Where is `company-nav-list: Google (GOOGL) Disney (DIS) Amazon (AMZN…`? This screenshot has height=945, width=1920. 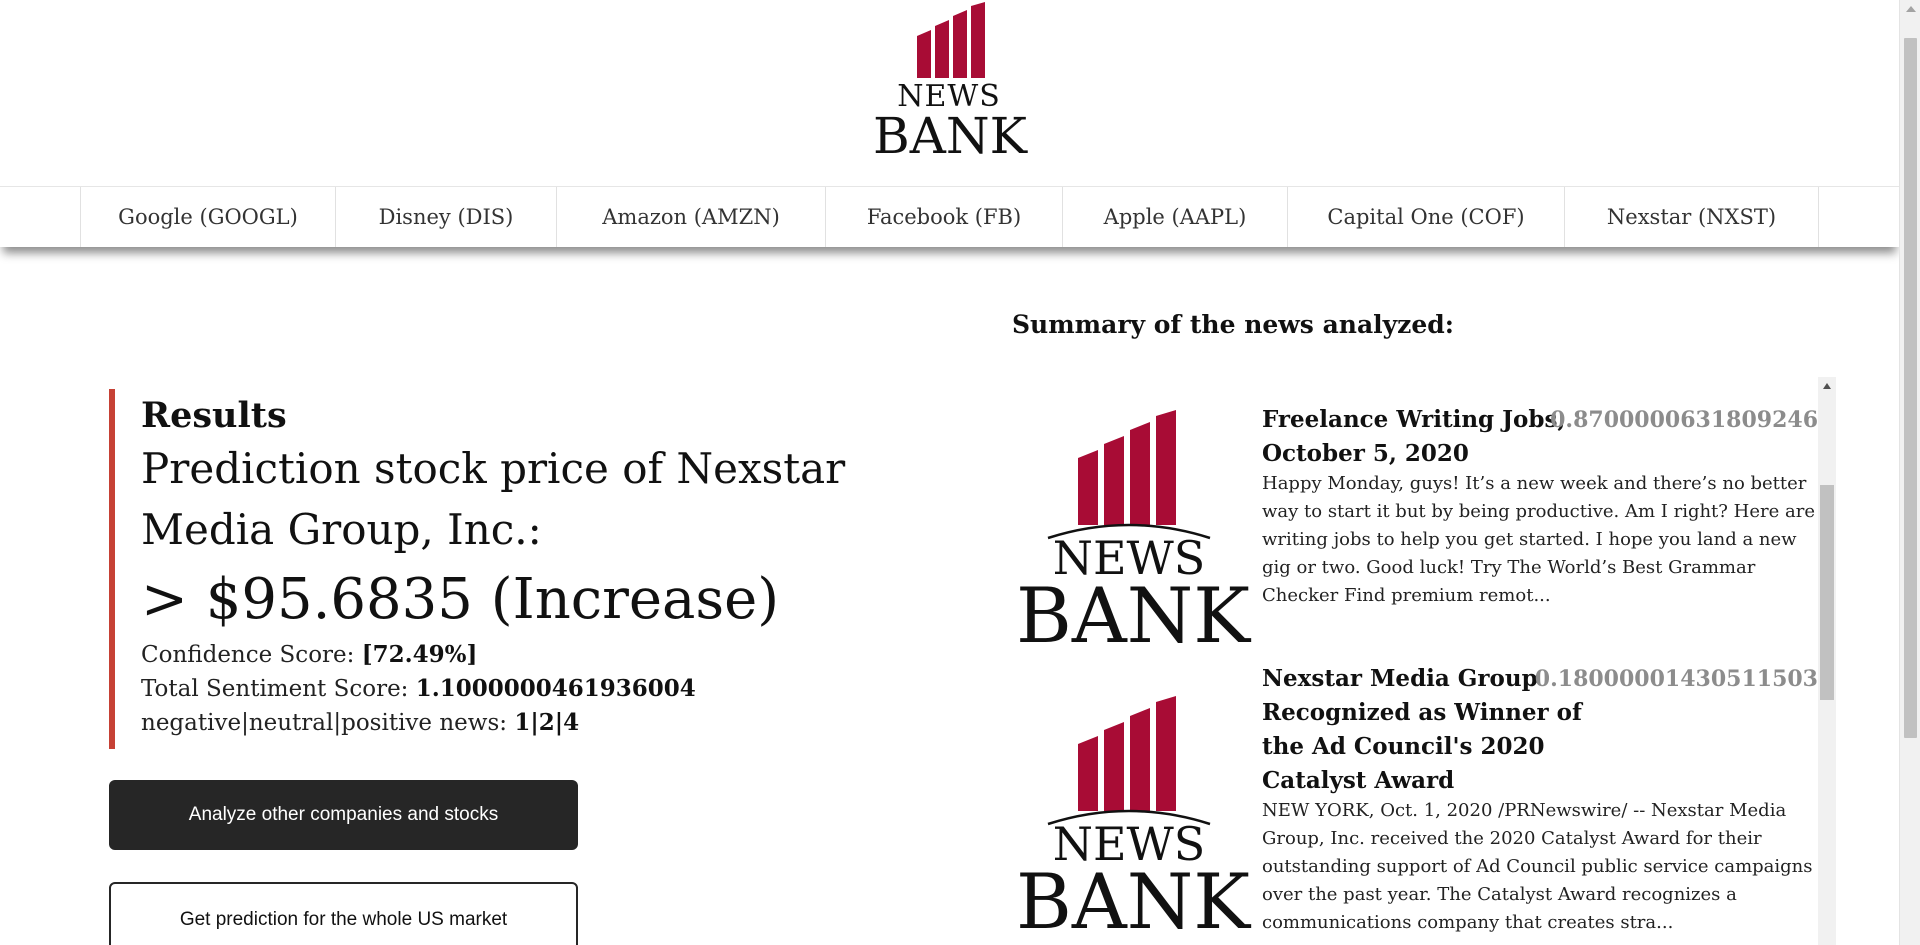
company-nav-list: Google (GOOGL) Disney (DIS) Amazon (AMZN… is located at coordinates (949, 217).